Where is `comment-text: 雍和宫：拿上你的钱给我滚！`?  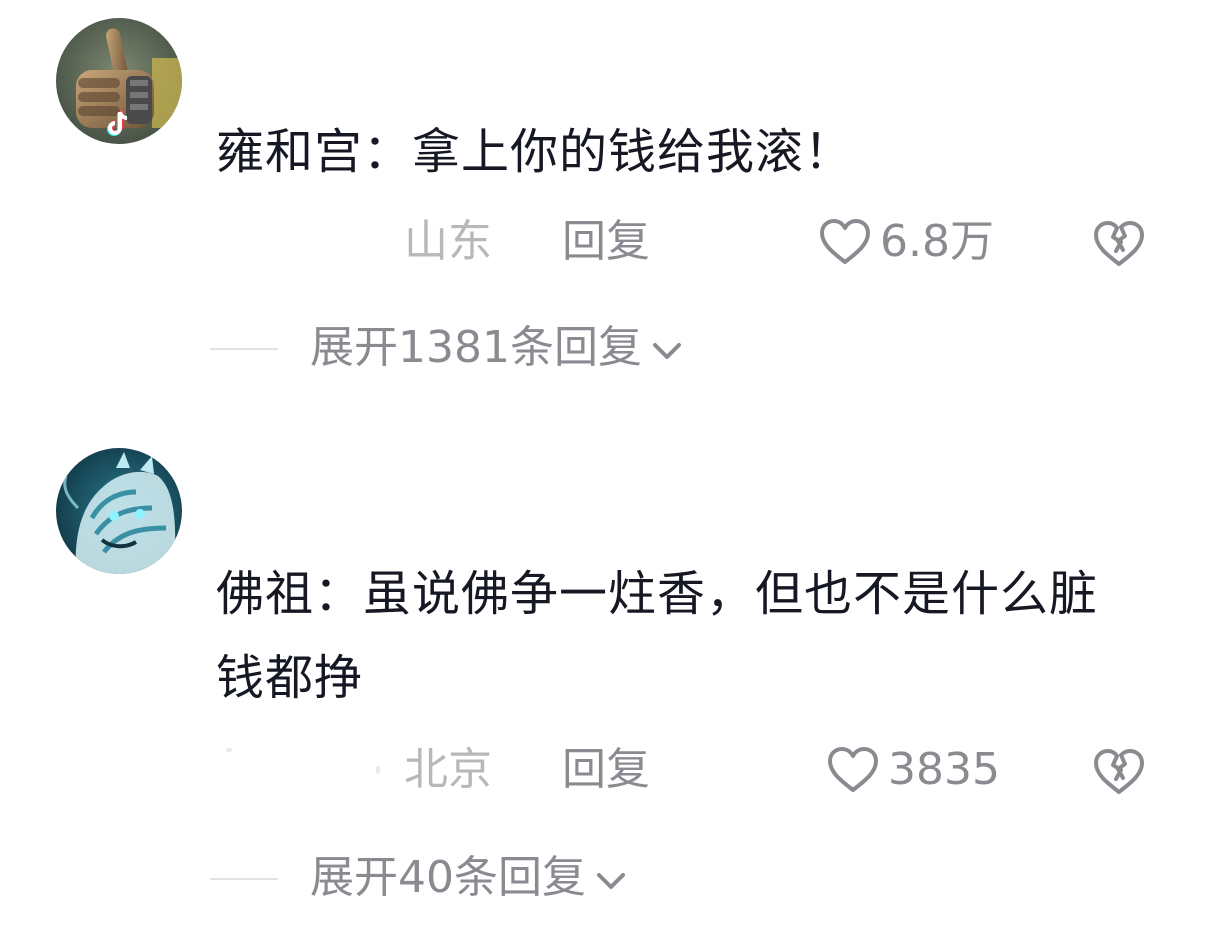
comment-text: 雍和宫：拿上你的钱给我滚！ is located at coordinates (535, 152).